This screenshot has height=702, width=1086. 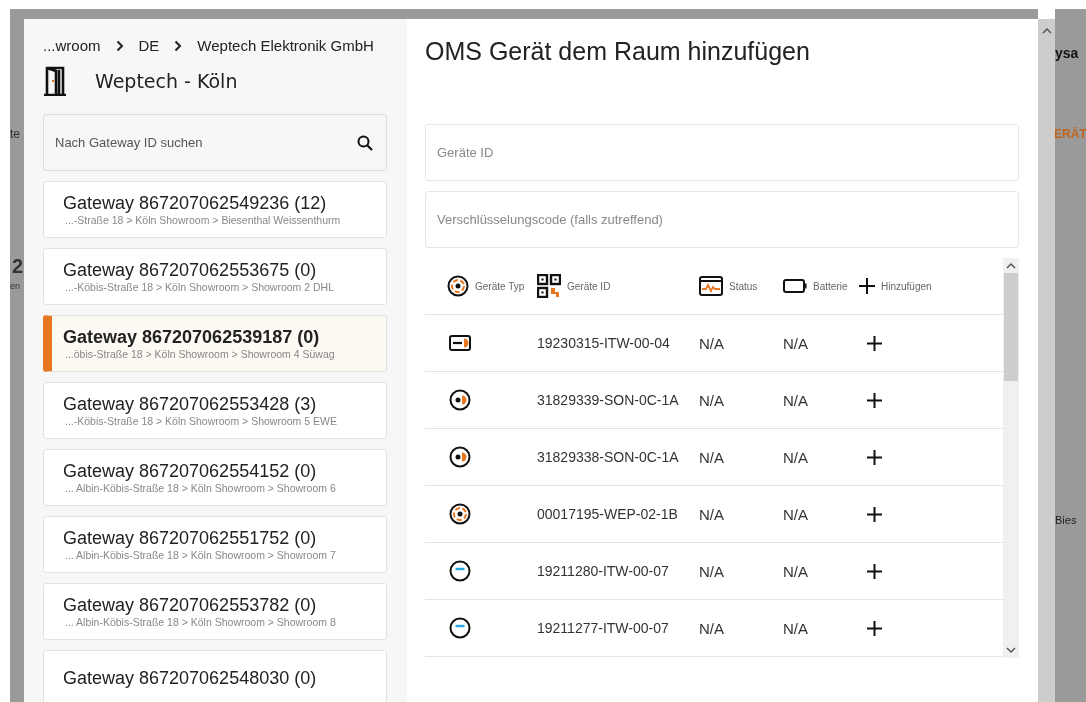 What do you see at coordinates (166, 81) in the screenshot?
I see `room-title: Weptech - Köln` at bounding box center [166, 81].